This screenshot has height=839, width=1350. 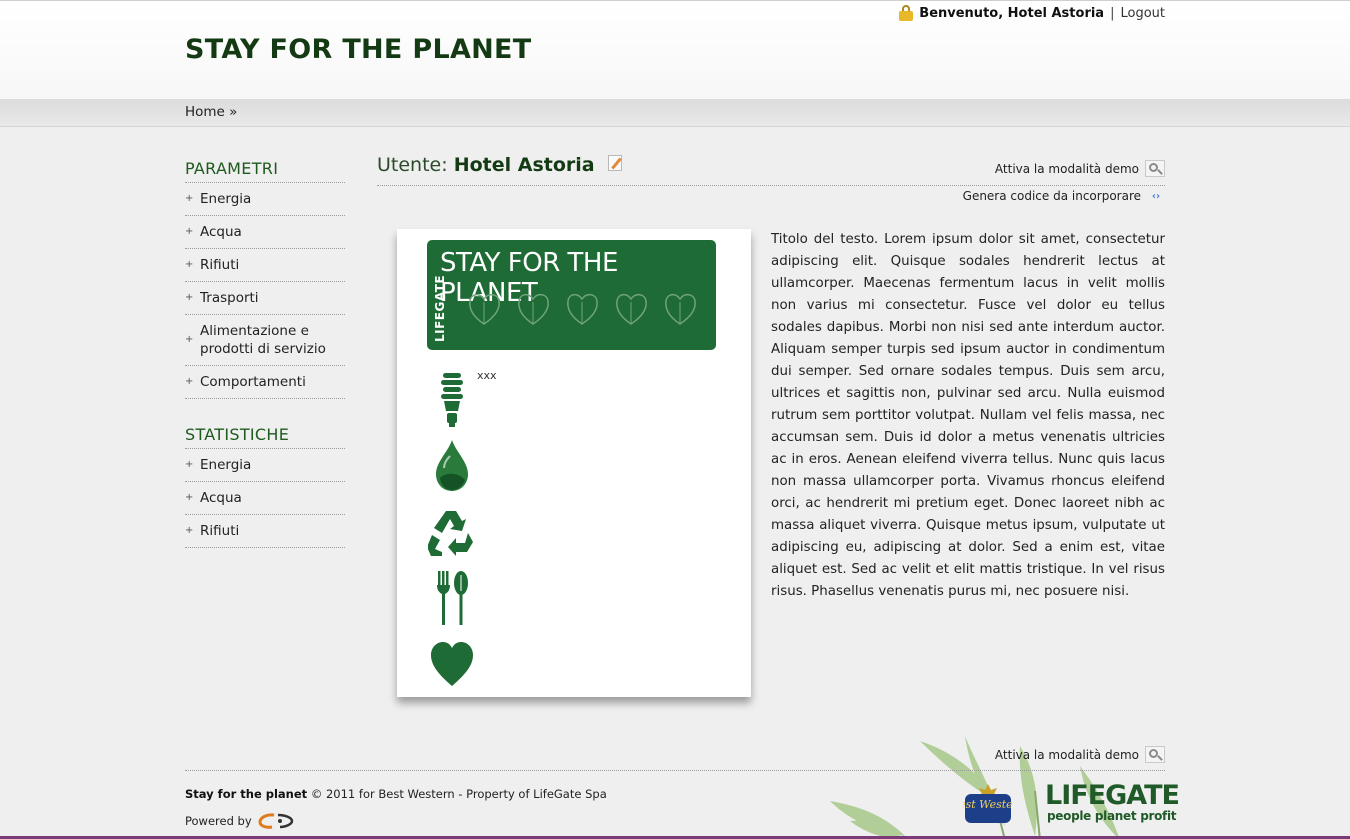 I want to click on footer-divider, so click(x=675, y=770).